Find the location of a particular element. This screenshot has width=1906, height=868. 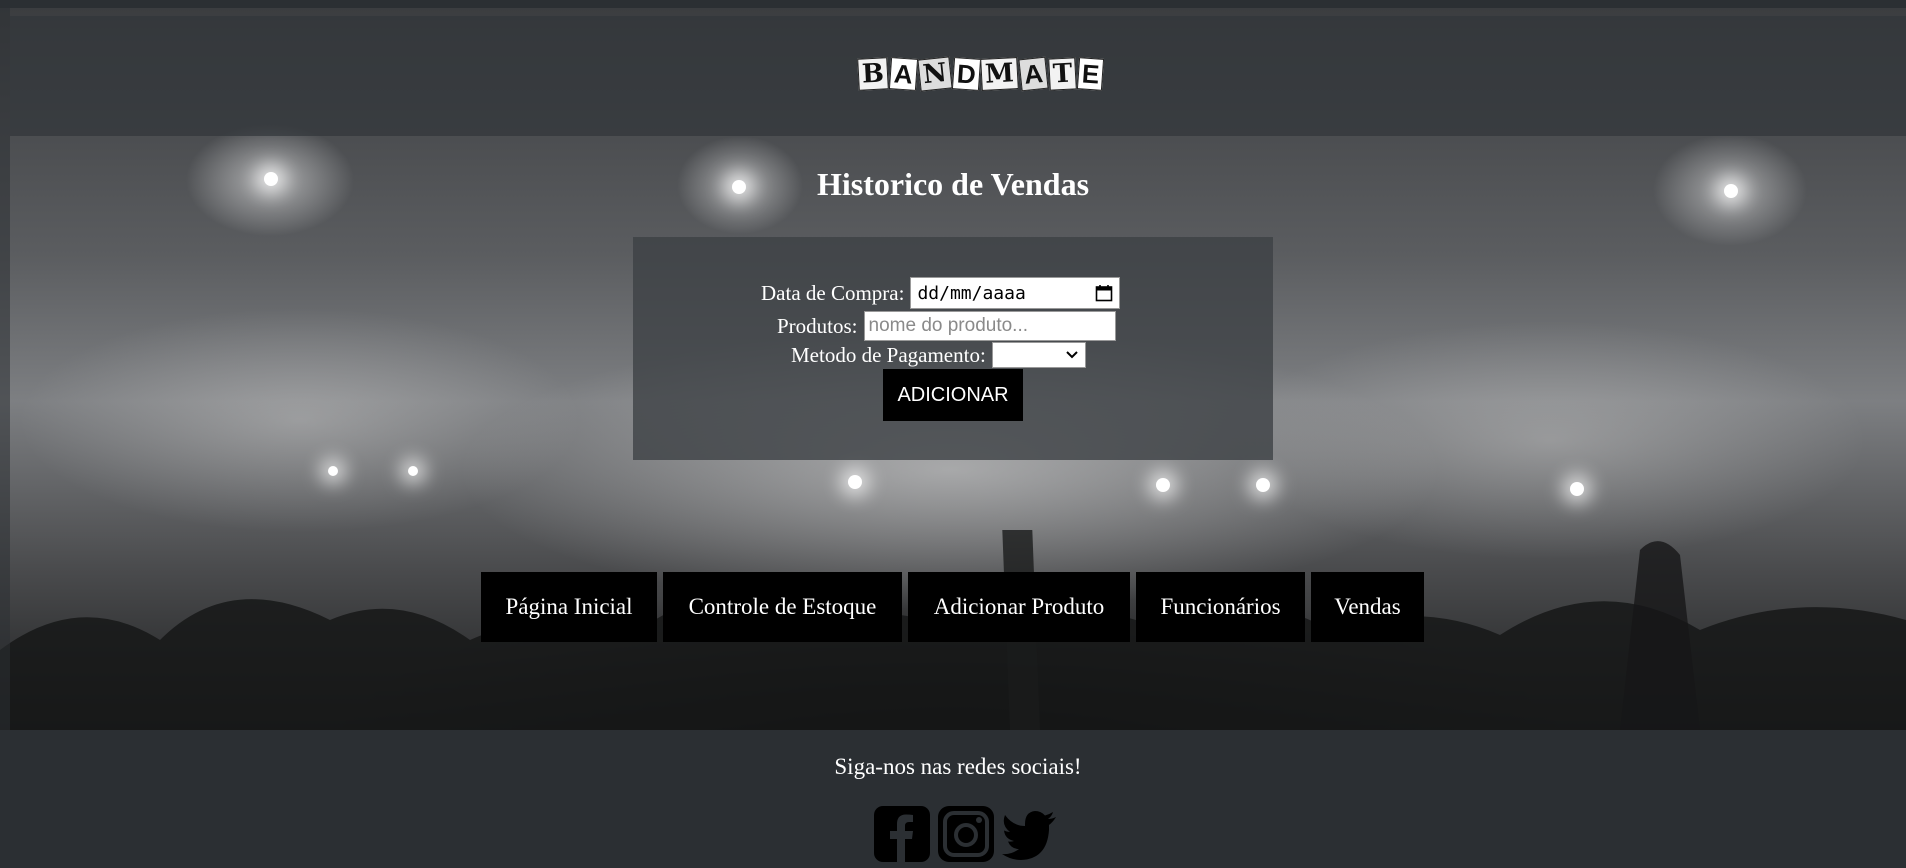

nav-item-add-product: Adicionar Produto is located at coordinates (1019, 607).